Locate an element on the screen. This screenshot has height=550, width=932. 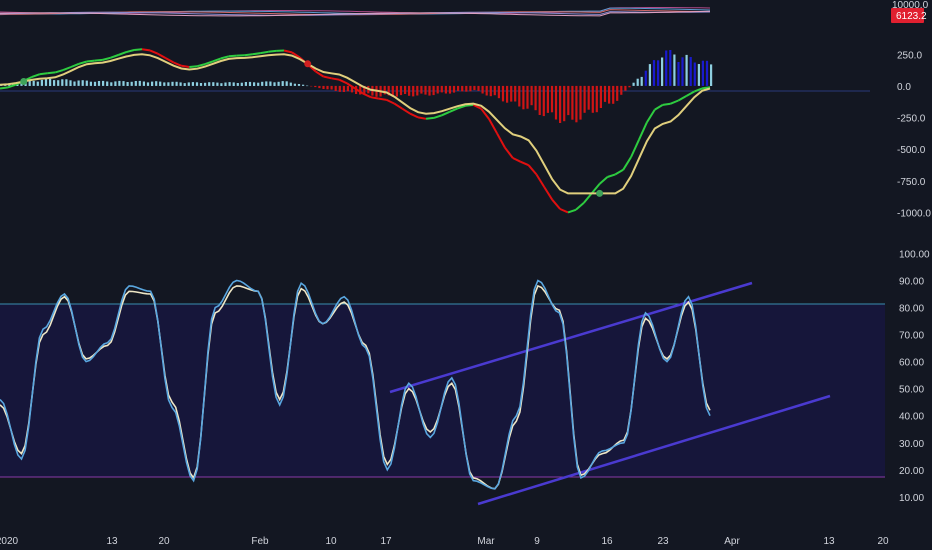
time-axis-label: 10 is located at coordinates (331, 541).